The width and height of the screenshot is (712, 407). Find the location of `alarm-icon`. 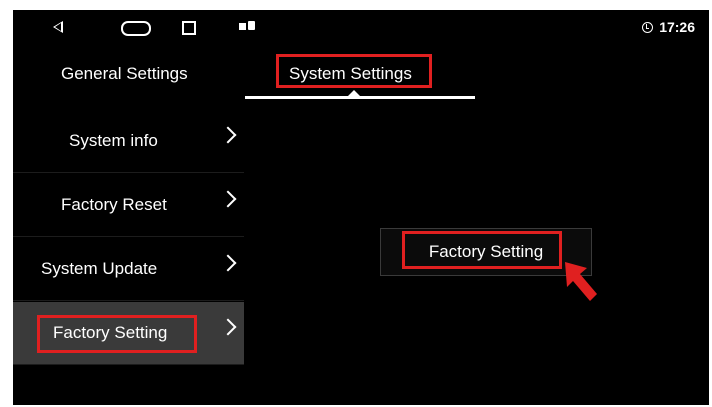

alarm-icon is located at coordinates (648, 27).